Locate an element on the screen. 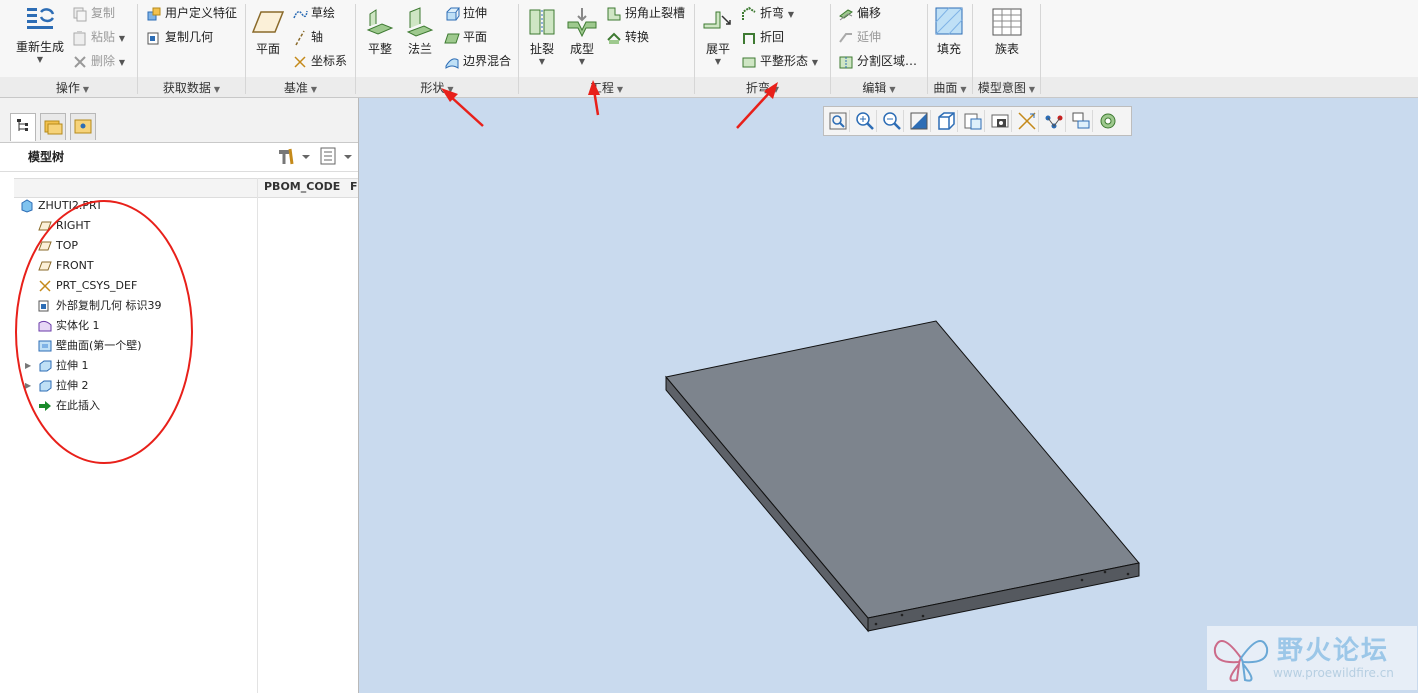 This screenshot has height=693, width=1418. butterfly-logo-icon is located at coordinates (1241, 660).